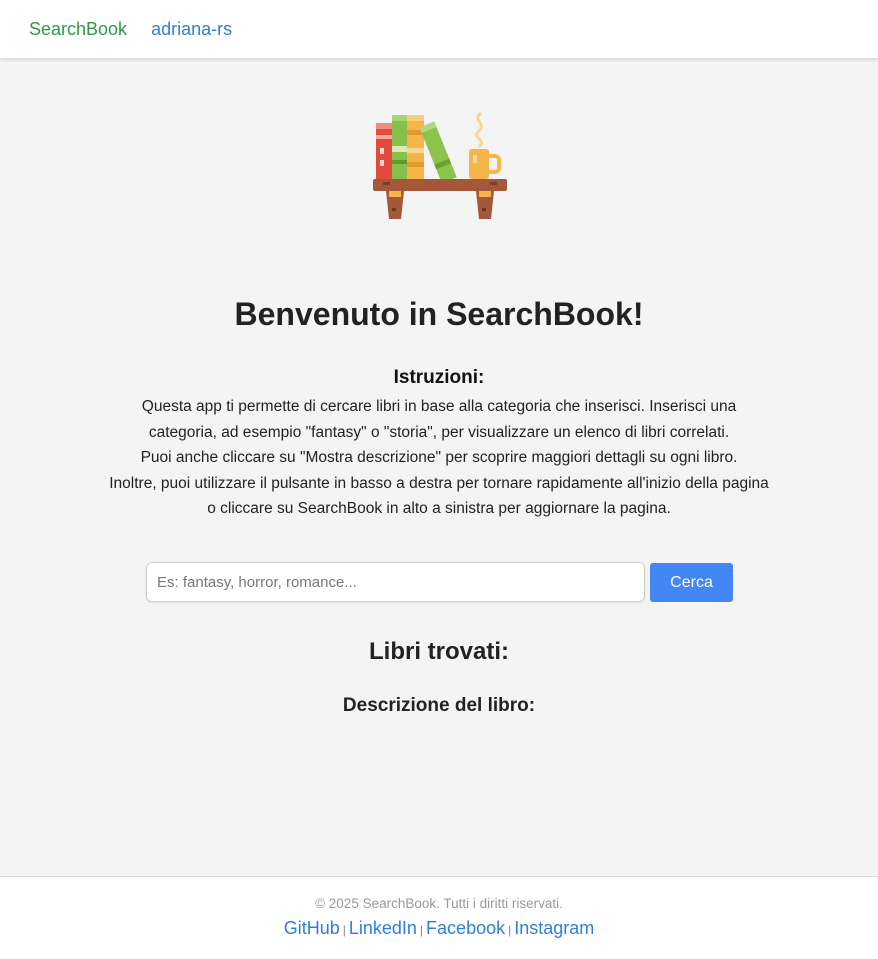 This screenshot has height=959, width=878. Describe the element at coordinates (465, 928) in the screenshot. I see `facebook-link: Facebook` at that location.